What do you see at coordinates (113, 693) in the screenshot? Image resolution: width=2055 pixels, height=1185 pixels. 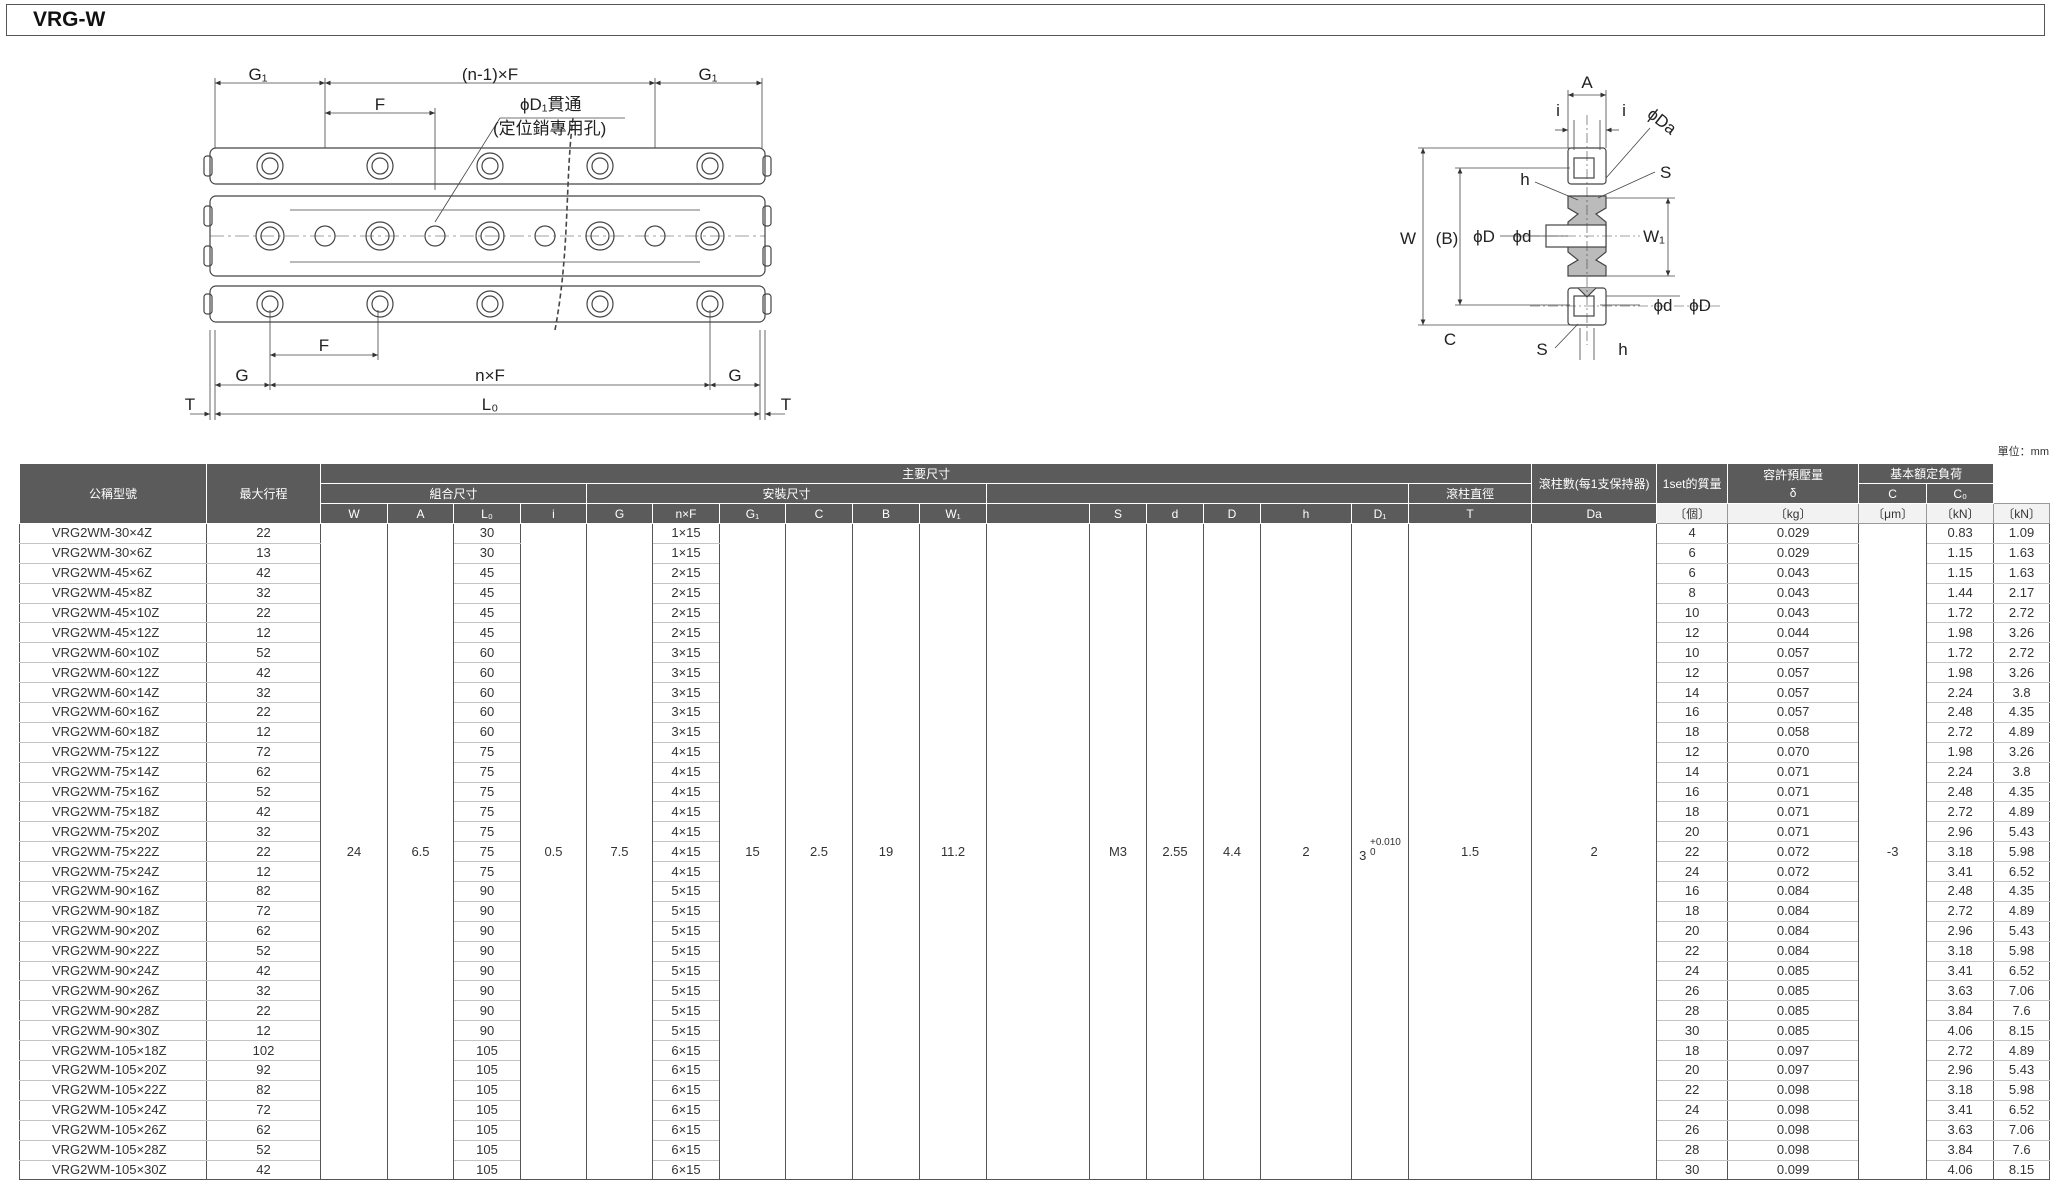 I see `model-cell: VRG2WM-60×14Z` at bounding box center [113, 693].